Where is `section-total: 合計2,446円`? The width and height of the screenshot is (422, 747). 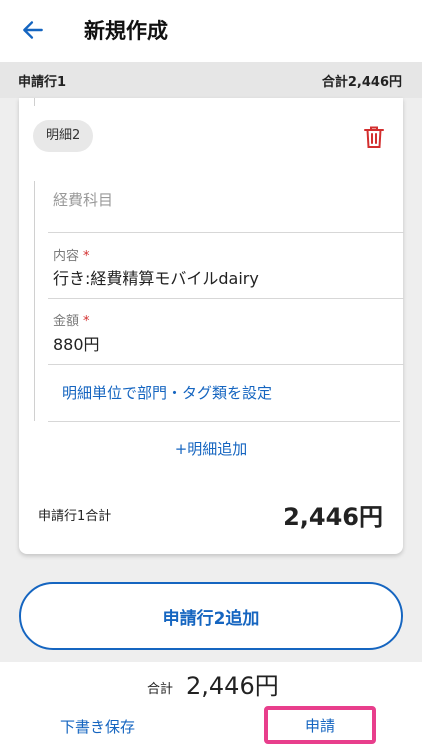
section-total: 合計2,446円 is located at coordinates (361, 82).